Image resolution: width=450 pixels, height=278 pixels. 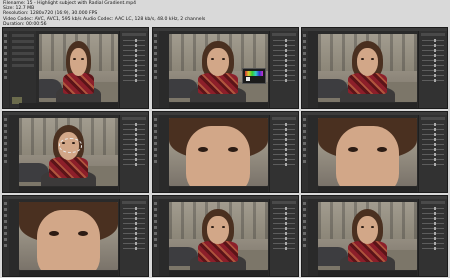 What do you see at coordinates (253, 76) in the screenshot?
I see `color-picker-popup` at bounding box center [253, 76].